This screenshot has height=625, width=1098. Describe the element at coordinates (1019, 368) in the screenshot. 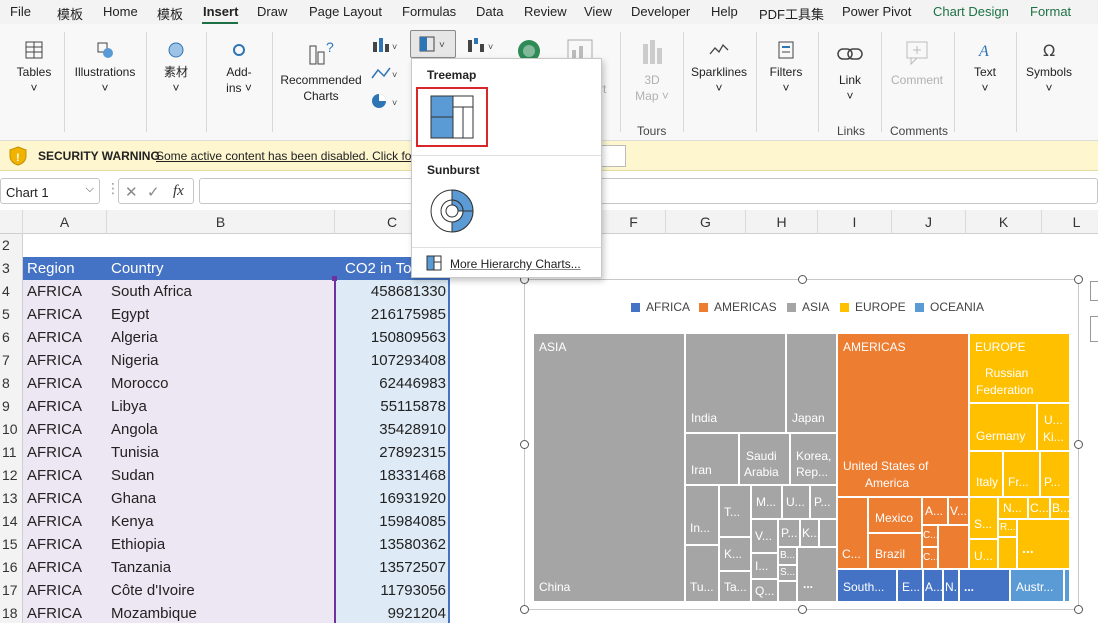

I see `tile-russia: EUROPE Russian Federation` at that location.